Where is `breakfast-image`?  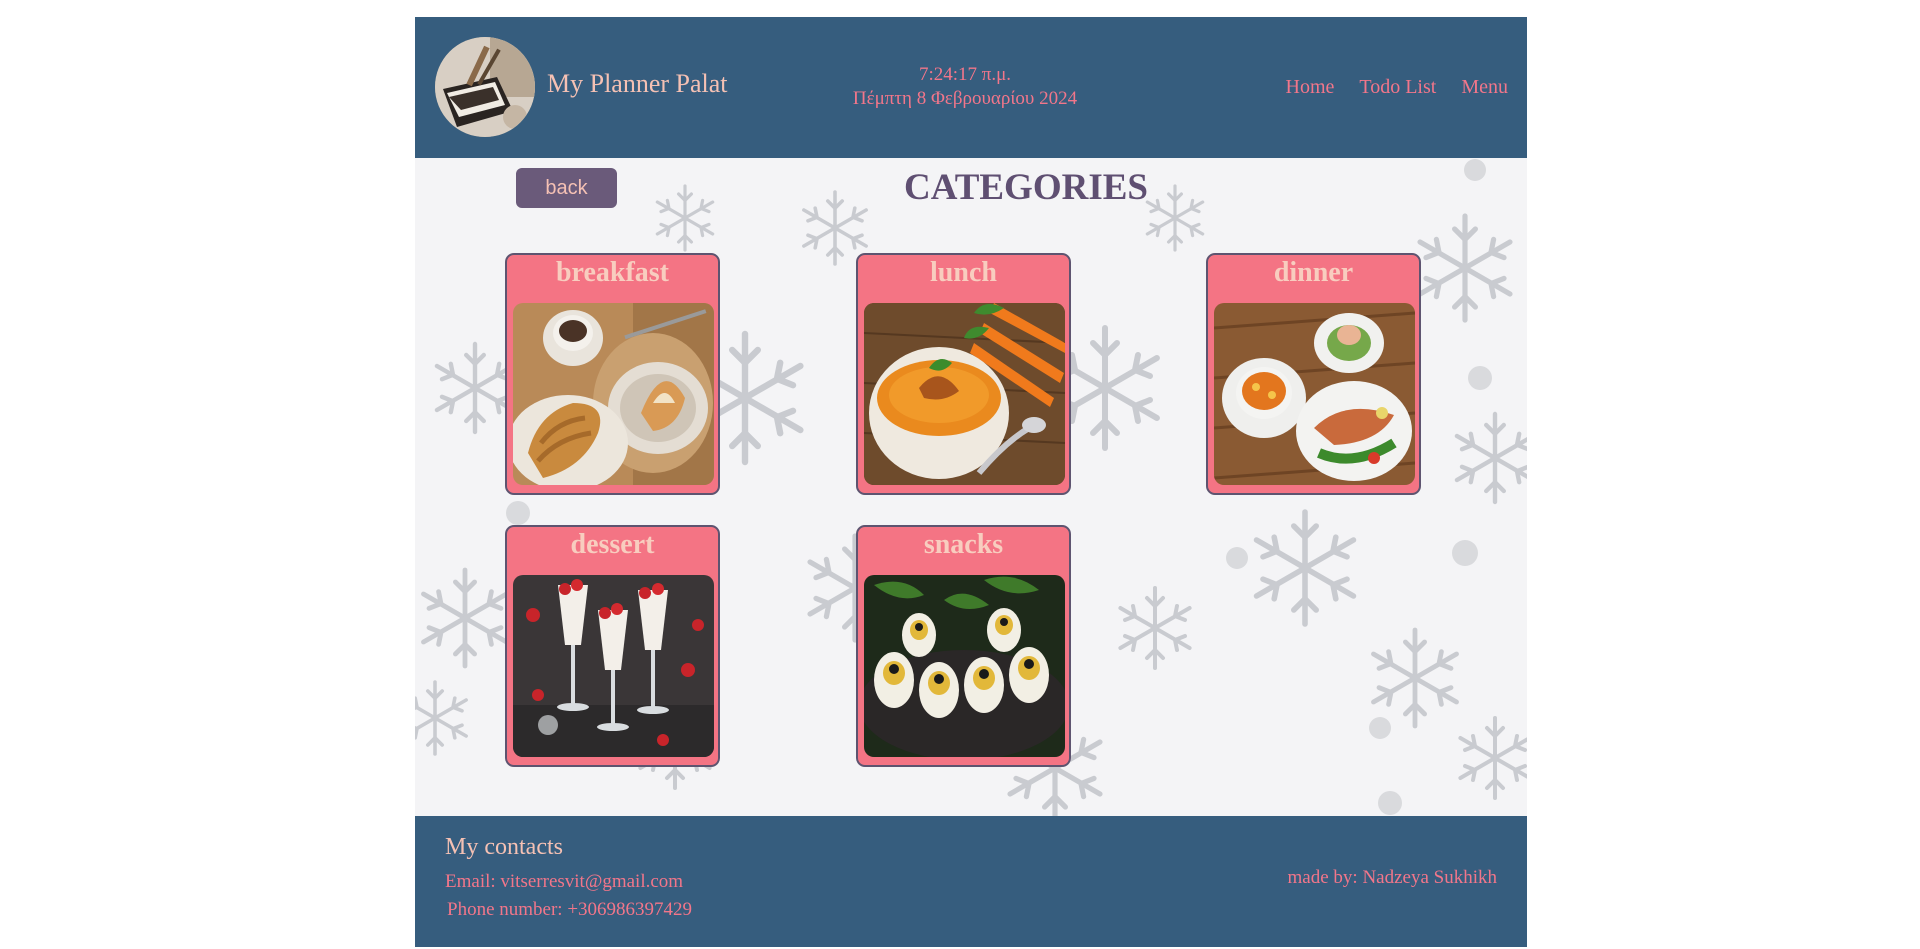
breakfast-image is located at coordinates (613, 394).